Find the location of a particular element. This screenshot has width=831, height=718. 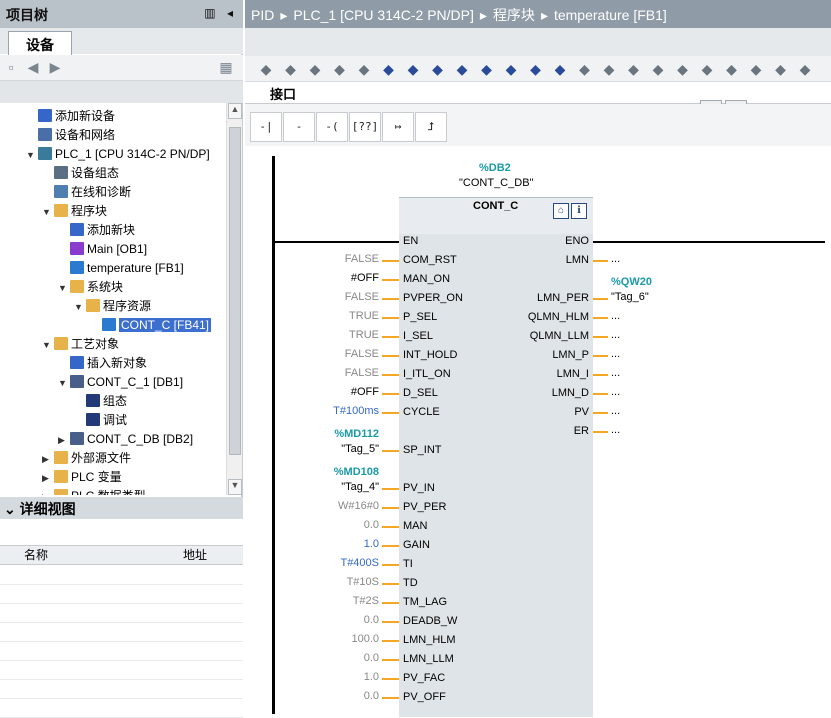

commissioning-icon: ℹ is located at coordinates (579, 211).